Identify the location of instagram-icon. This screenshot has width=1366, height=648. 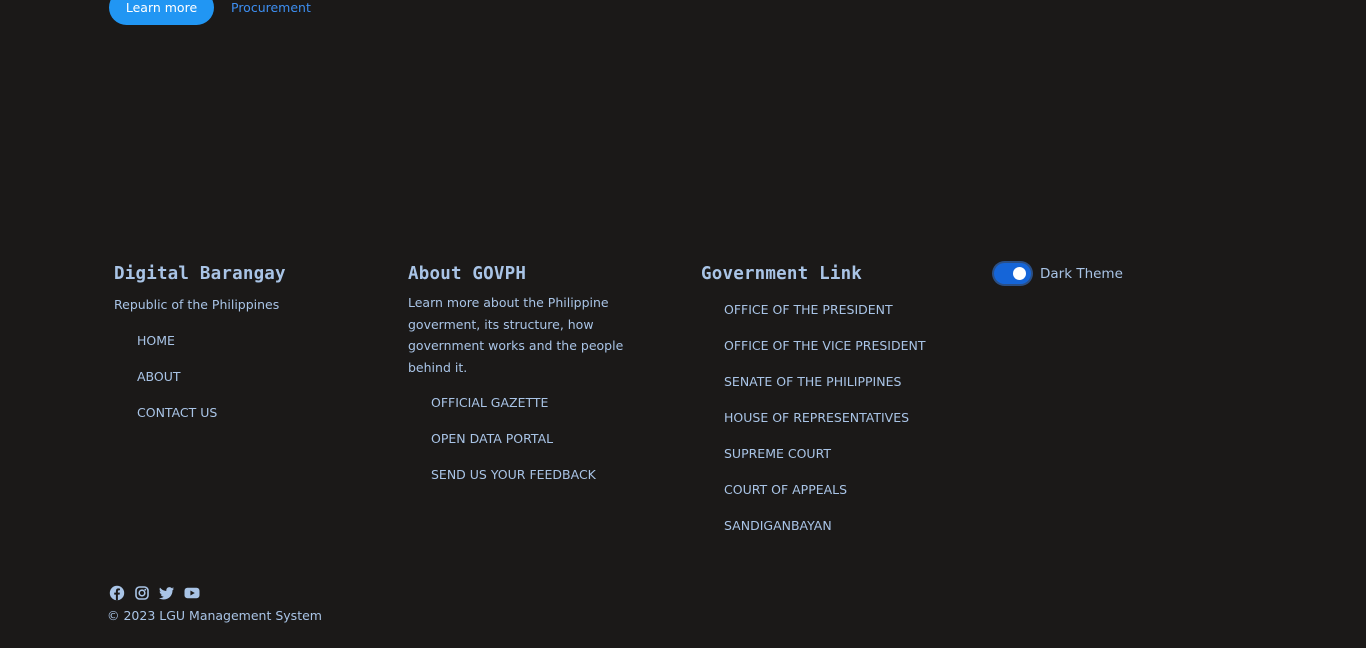
(142, 593).